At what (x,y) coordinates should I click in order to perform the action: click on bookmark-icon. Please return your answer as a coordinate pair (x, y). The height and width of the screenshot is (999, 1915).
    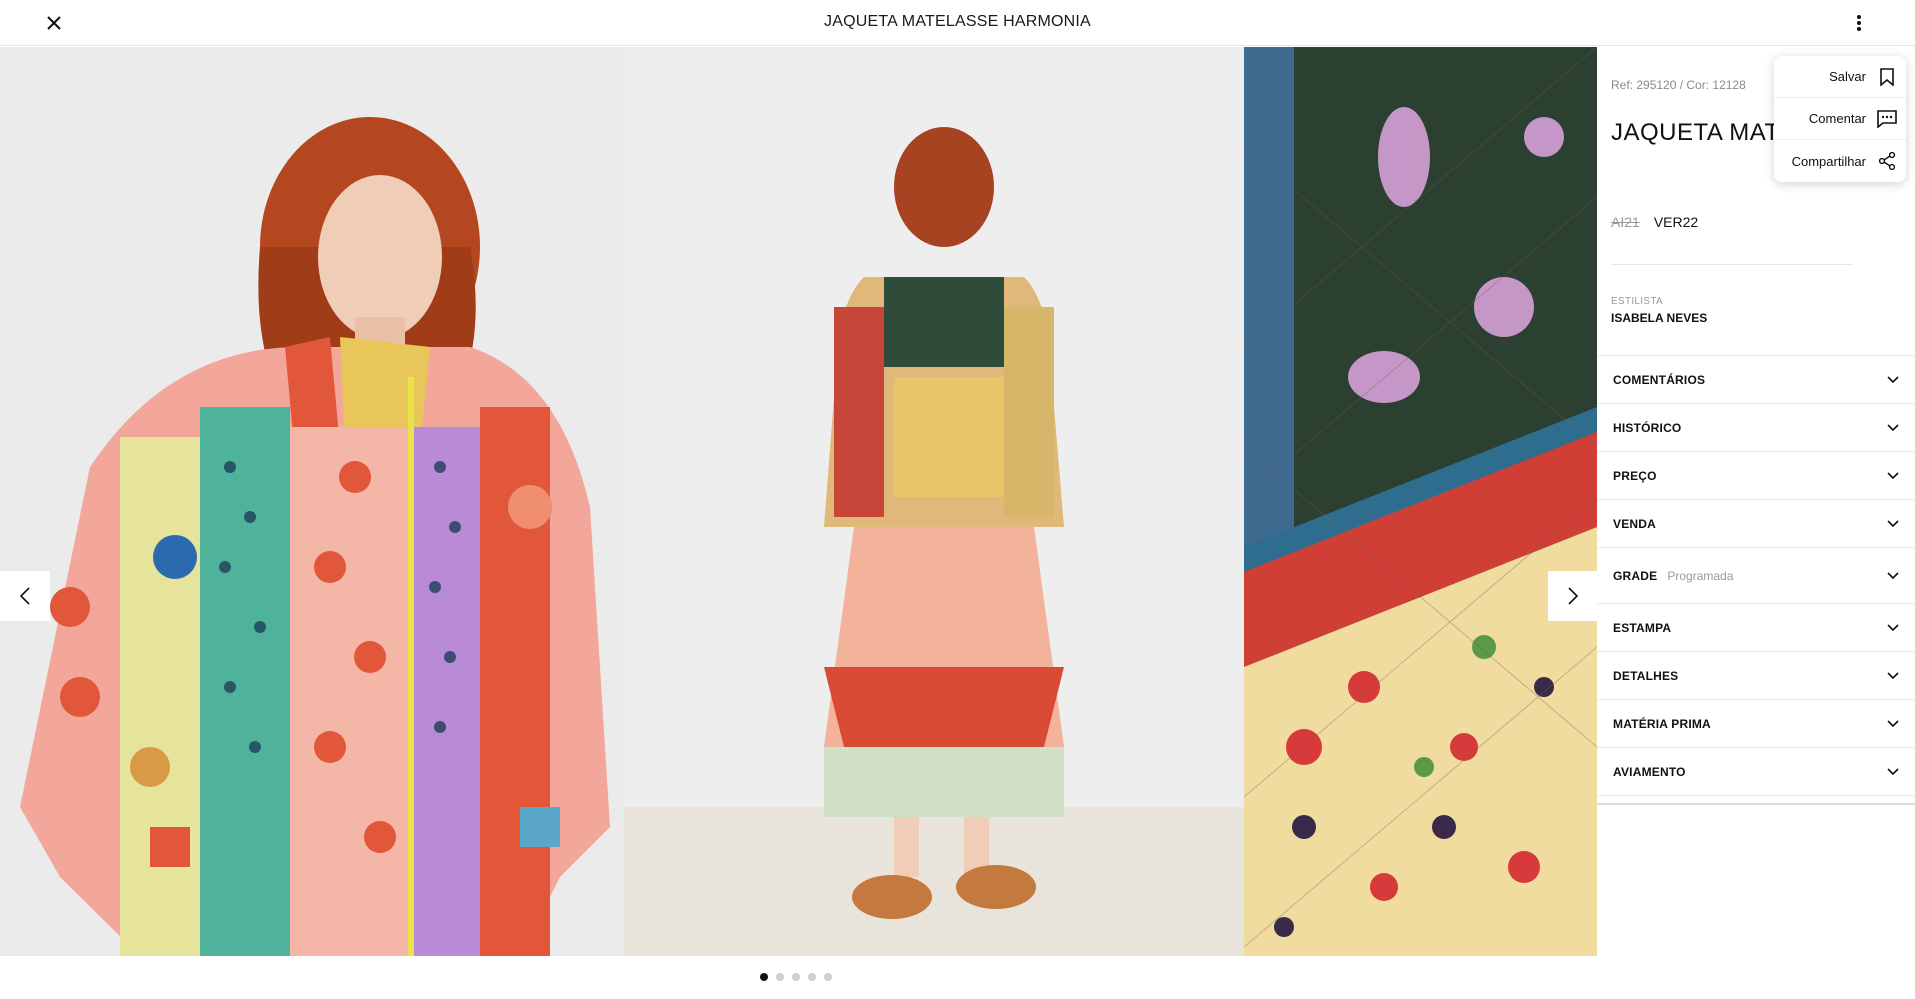
    Looking at the image, I should click on (1887, 77).